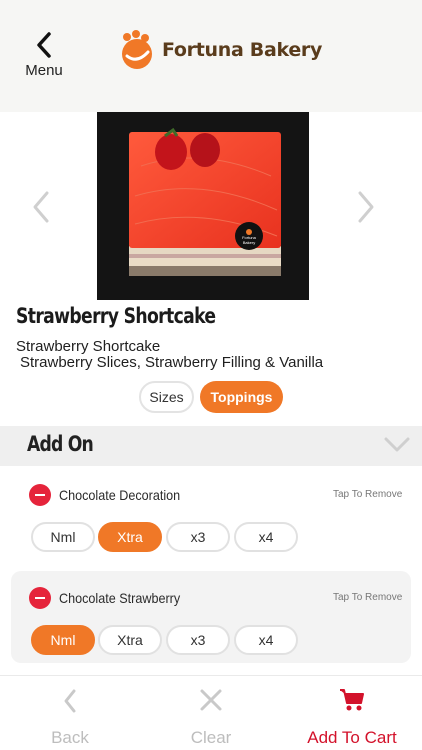 This screenshot has width=422, height=750. I want to click on app-header: Menu Fortuna Bakery, so click(211, 56).